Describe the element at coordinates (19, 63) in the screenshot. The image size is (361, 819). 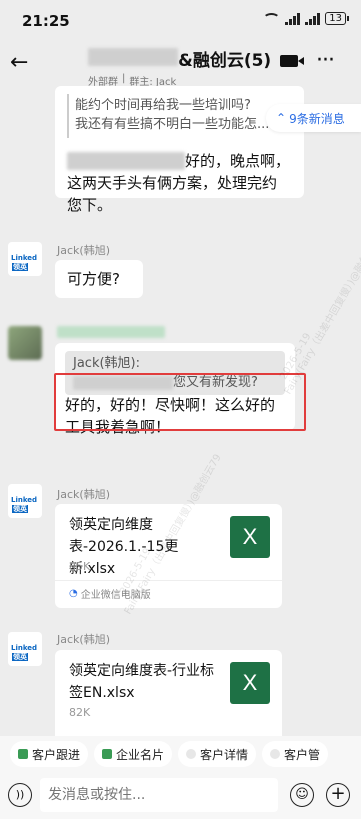
I see `back-arrow-icon: ←` at that location.